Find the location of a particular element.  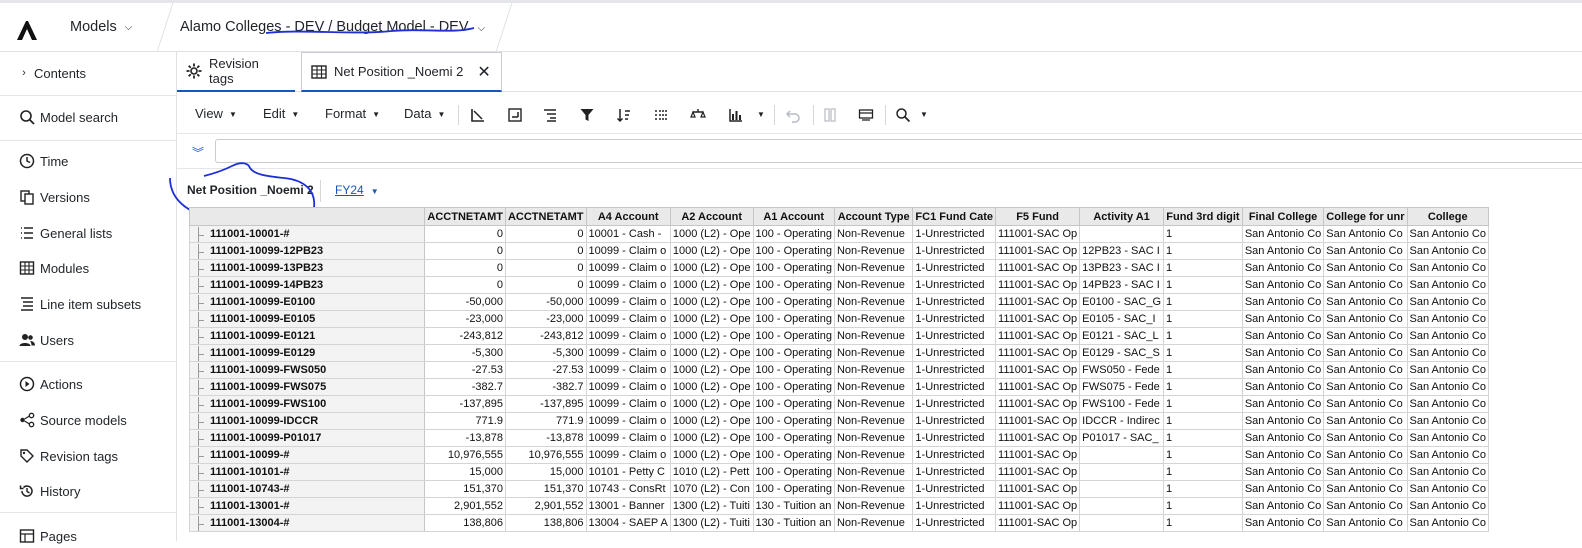

export-icon is located at coordinates (515, 115).